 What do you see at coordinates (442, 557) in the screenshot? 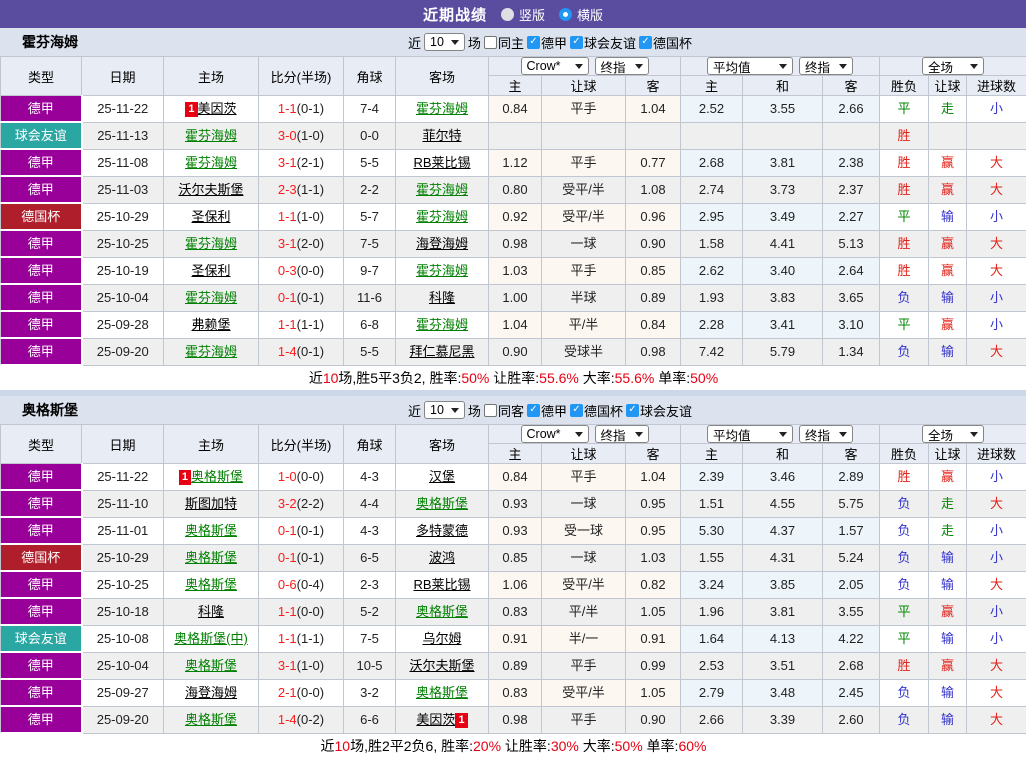
I see `team-link: 波鸿` at bounding box center [442, 557].